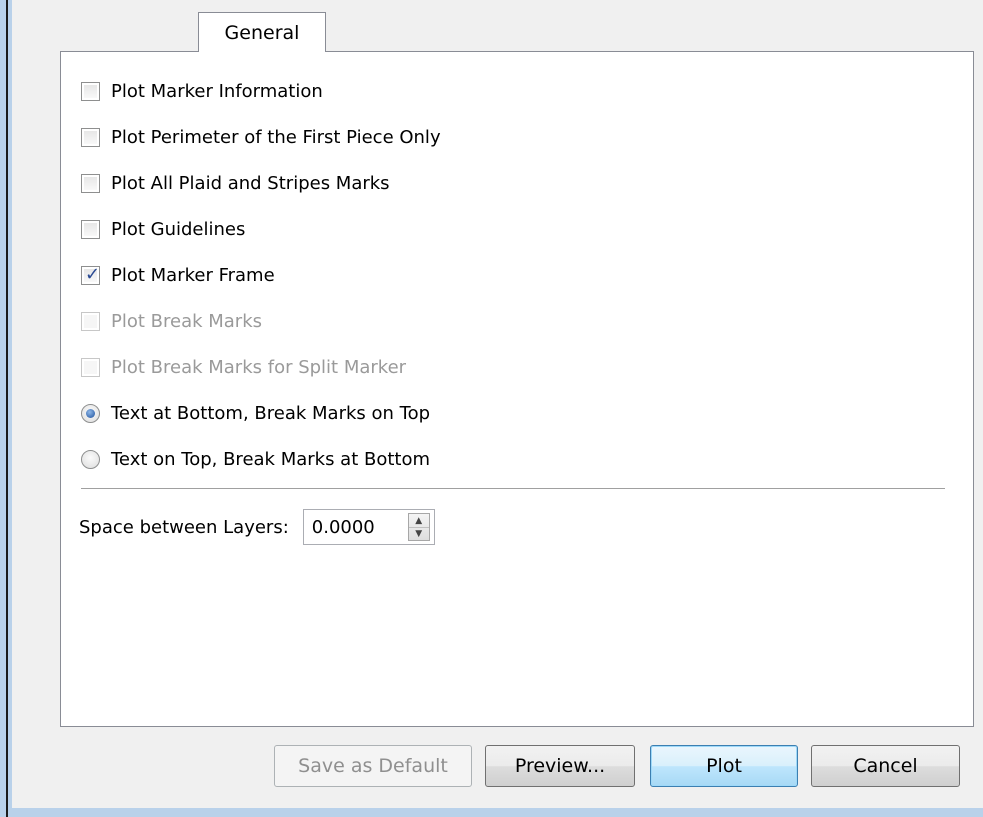 This screenshot has height=817, width=983. What do you see at coordinates (90, 137) in the screenshot?
I see `plot-perimeter-first-piece-checkbox` at bounding box center [90, 137].